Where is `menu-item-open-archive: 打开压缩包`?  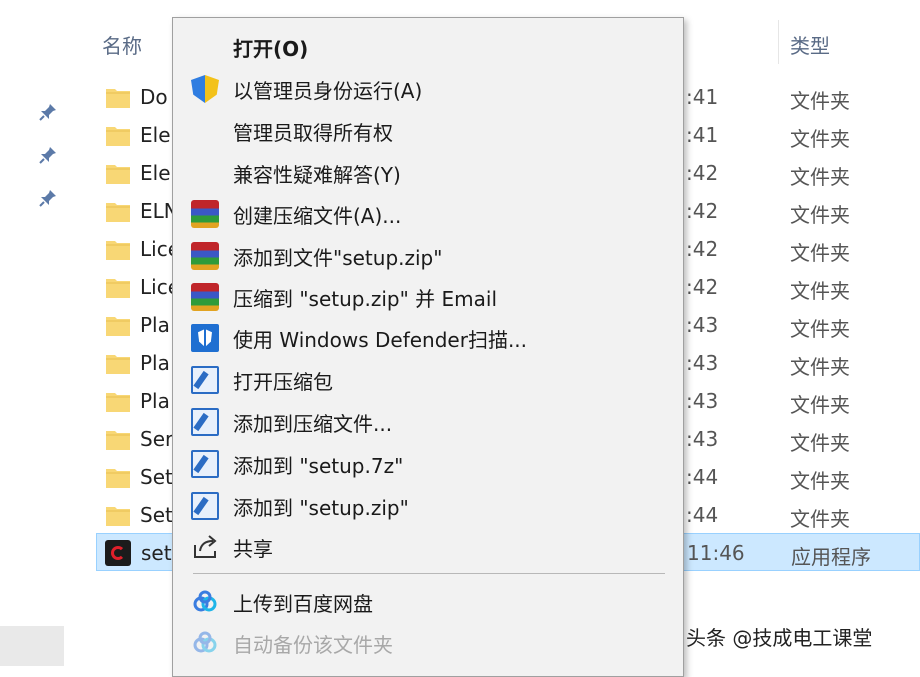 menu-item-open-archive: 打开压缩包 is located at coordinates (428, 380).